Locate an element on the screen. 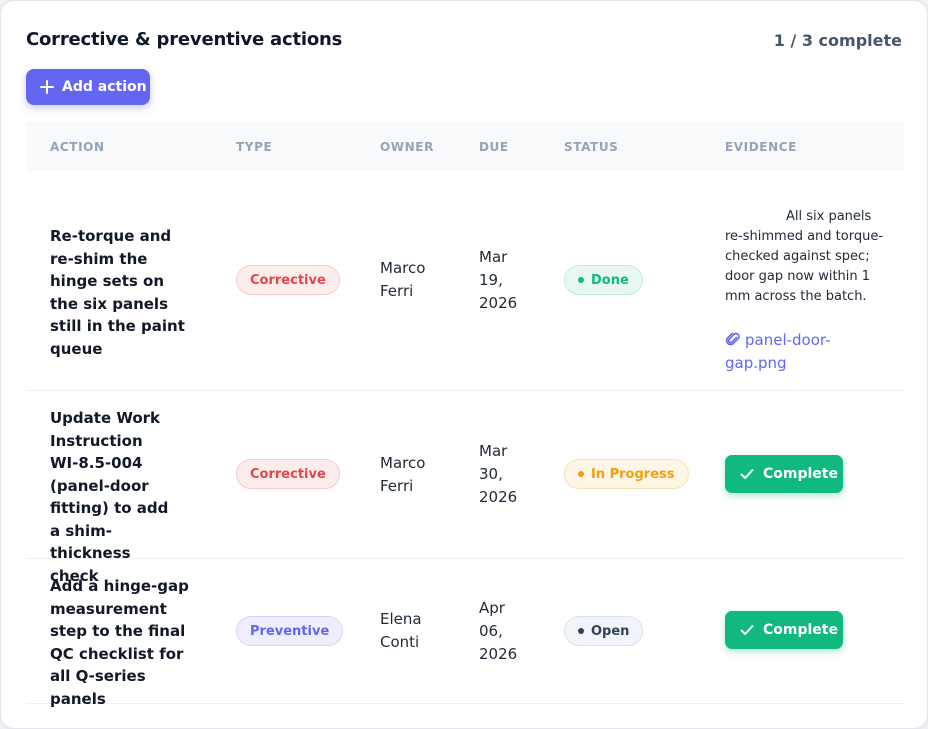 This screenshot has width=928, height=729. paperclip-icon is located at coordinates (732, 339).